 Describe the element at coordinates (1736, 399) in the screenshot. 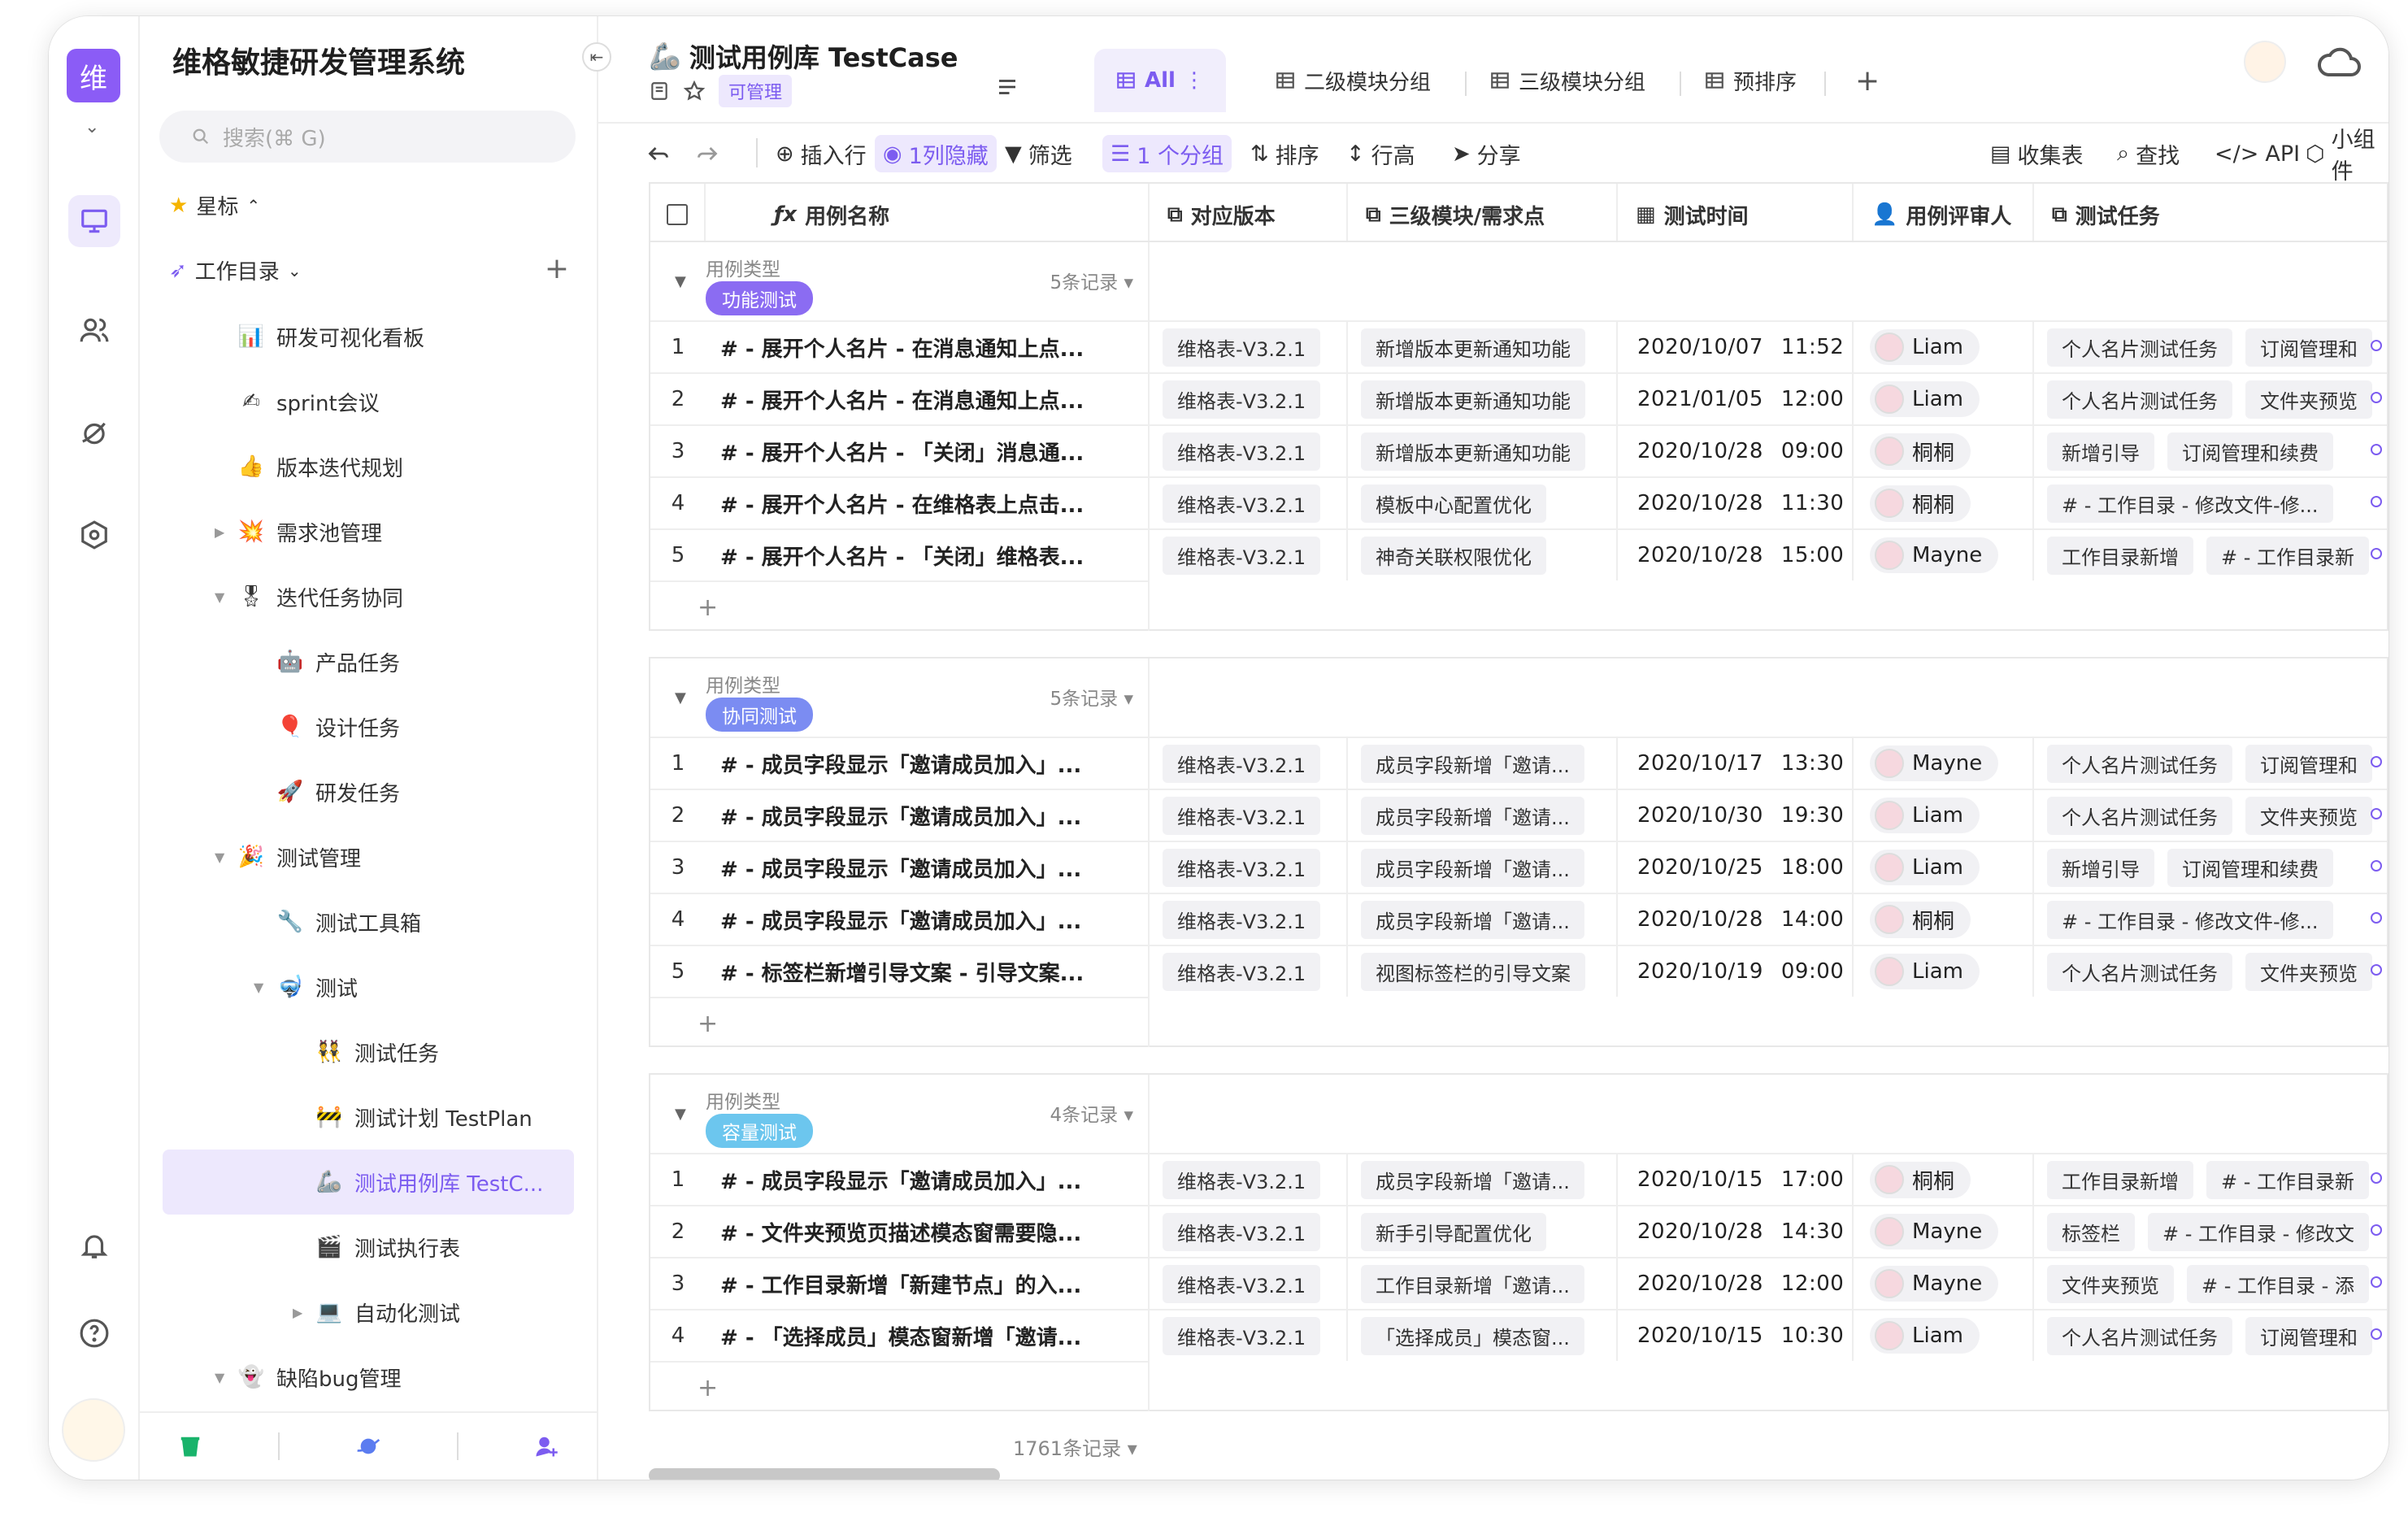

I see `test-time-cell: 2021/01/05 12:00` at that location.